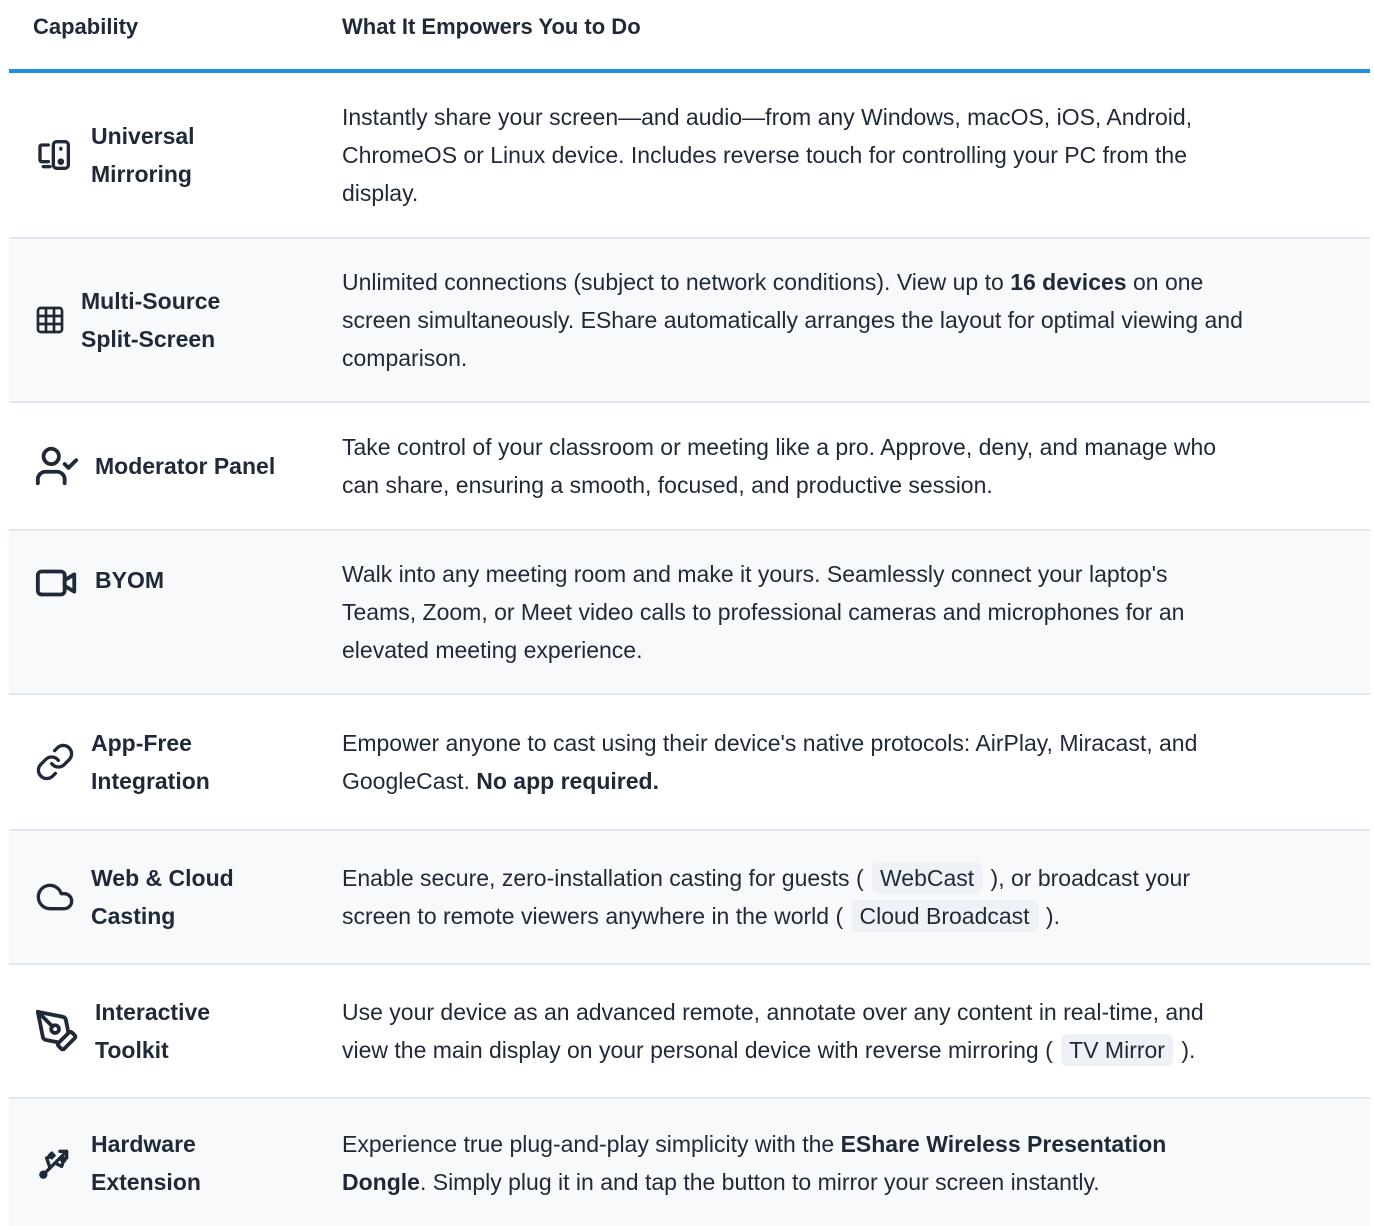 Image resolution: width=1374 pixels, height=1226 pixels. What do you see at coordinates (55, 155) in the screenshot?
I see `devices-icon` at bounding box center [55, 155].